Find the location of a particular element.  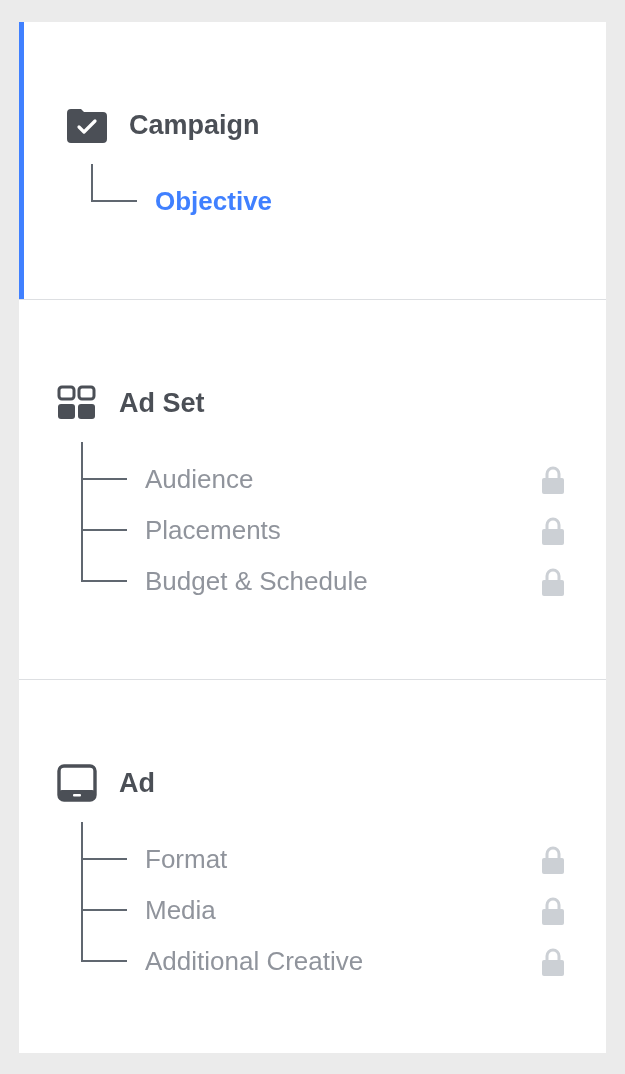

grid-icon is located at coordinates (77, 403).